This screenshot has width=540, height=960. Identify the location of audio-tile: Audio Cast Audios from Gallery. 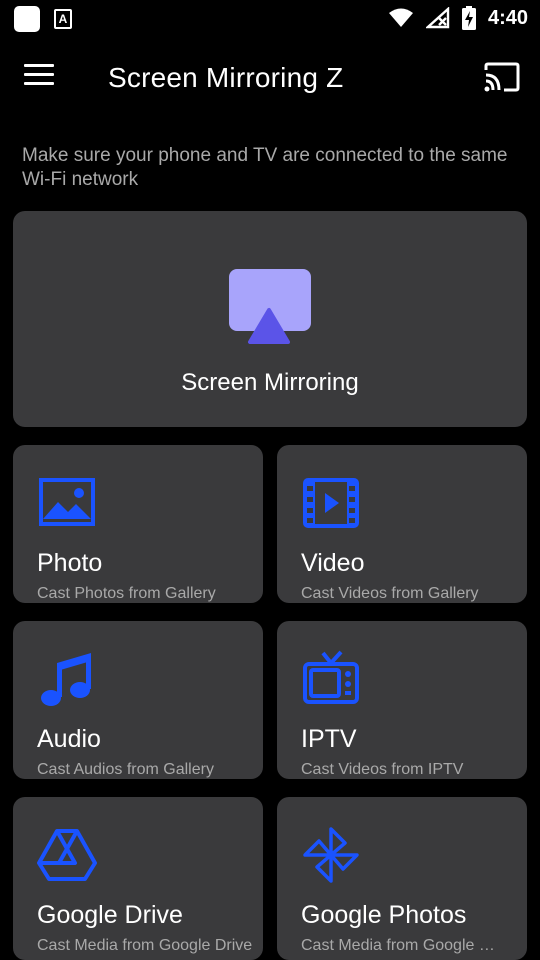
(138, 700).